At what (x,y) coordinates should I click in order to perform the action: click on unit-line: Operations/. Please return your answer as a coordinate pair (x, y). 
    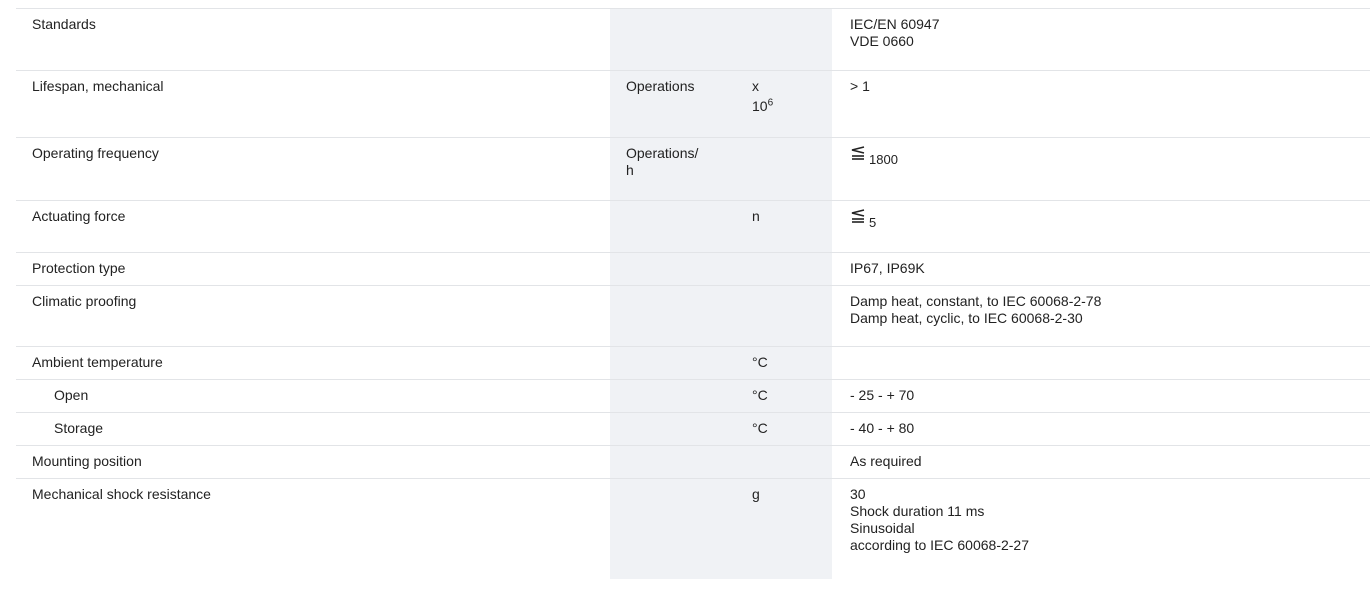
    Looking at the image, I should click on (662, 153).